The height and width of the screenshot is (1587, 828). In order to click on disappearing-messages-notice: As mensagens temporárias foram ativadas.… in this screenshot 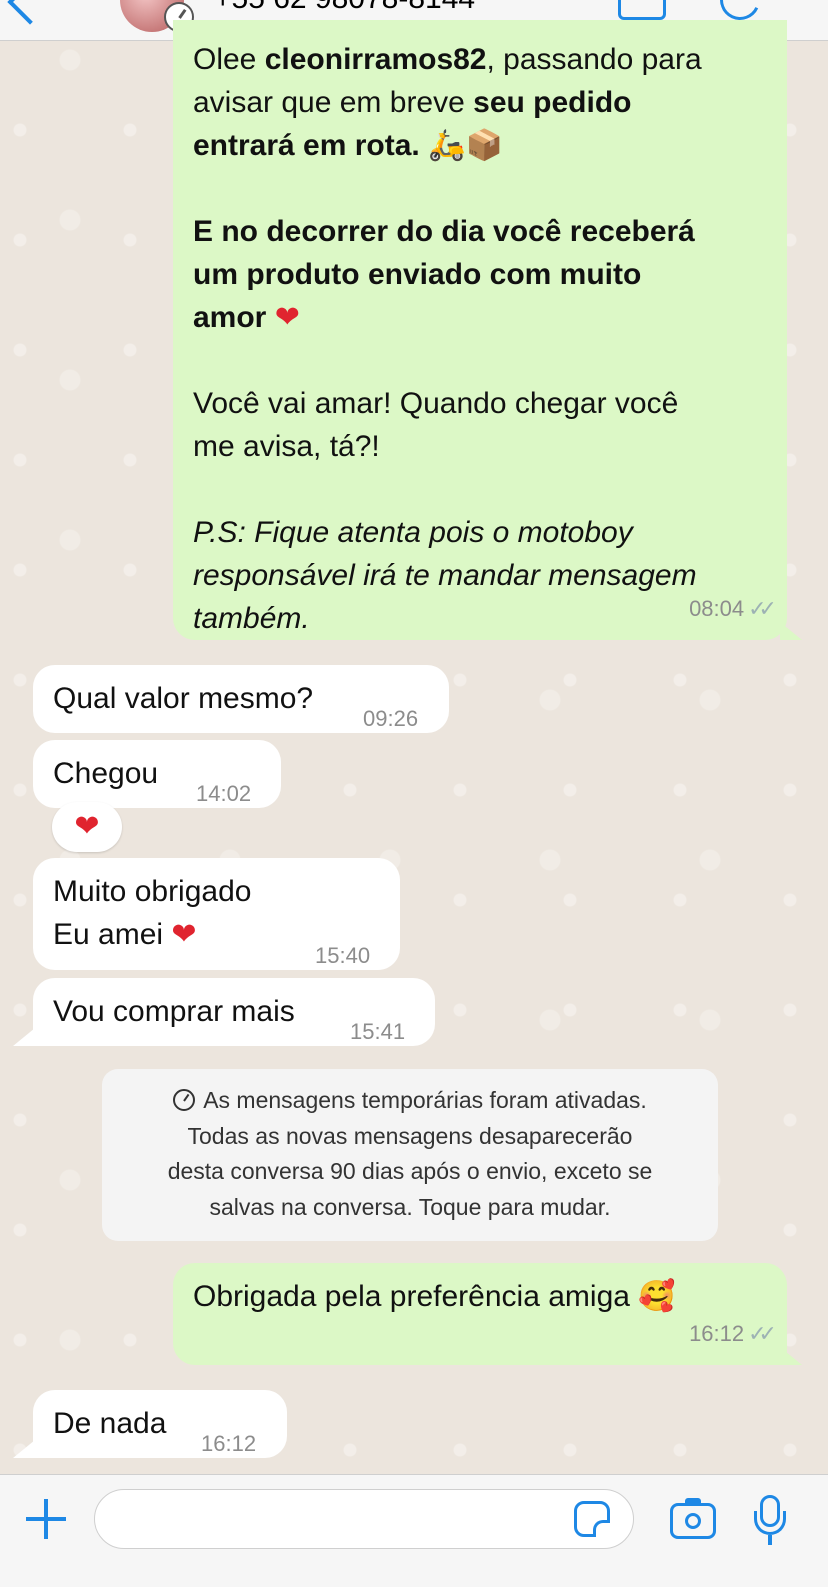, I will do `click(410, 1155)`.